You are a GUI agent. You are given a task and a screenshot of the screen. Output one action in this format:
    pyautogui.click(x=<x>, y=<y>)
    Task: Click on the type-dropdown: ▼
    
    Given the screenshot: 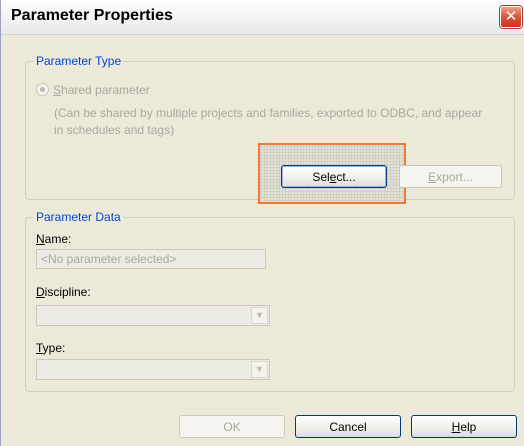 What is the action you would take?
    pyautogui.click(x=153, y=369)
    